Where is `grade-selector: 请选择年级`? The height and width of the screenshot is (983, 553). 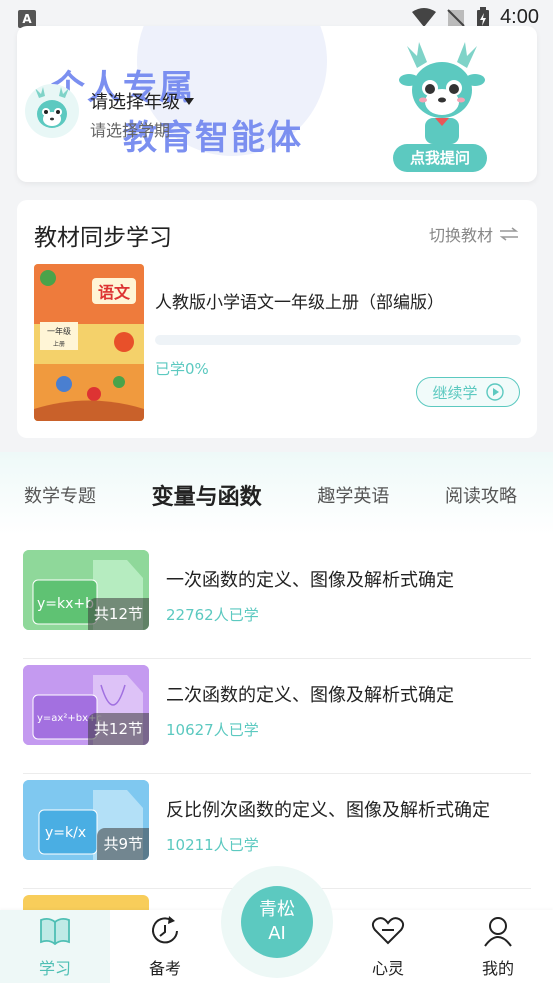
grade-selector: 请选择年级 is located at coordinates (142, 101).